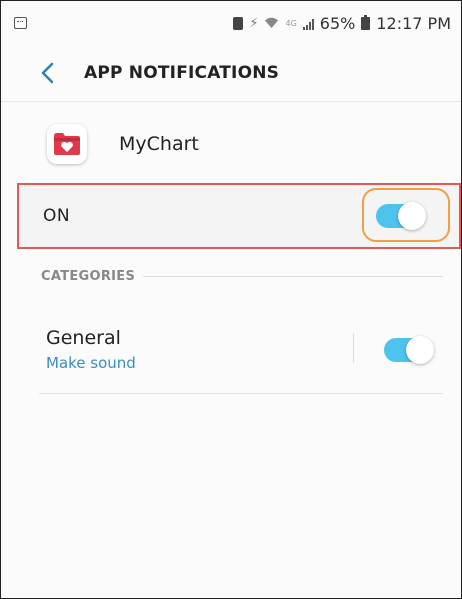  What do you see at coordinates (239, 216) in the screenshot?
I see `master-notification-toggle-row: ON` at bounding box center [239, 216].